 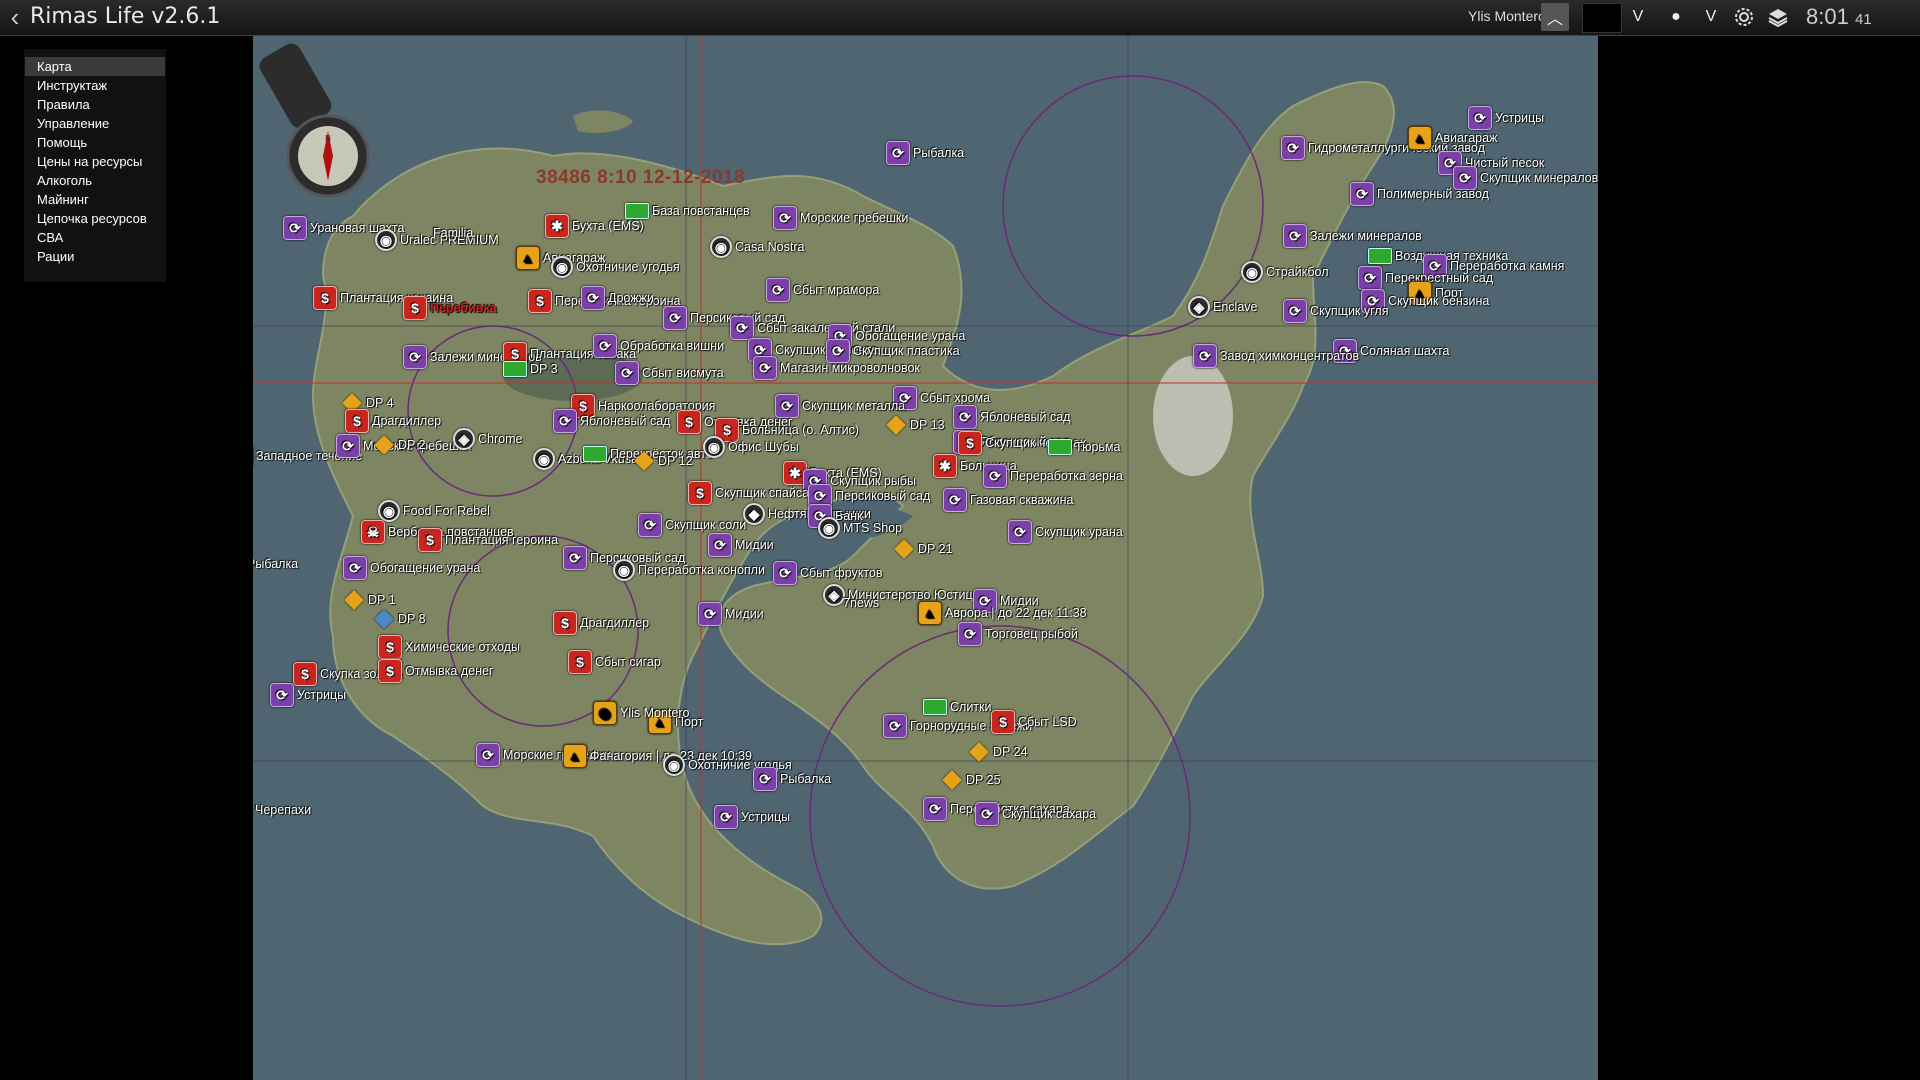 I want to click on map-marker: DP 12, so click(x=663, y=461).